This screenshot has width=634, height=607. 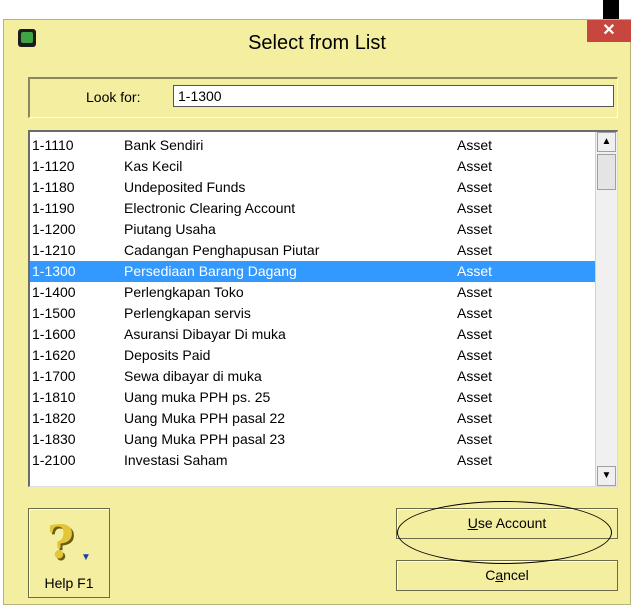 What do you see at coordinates (490, 575) in the screenshot?
I see `cancel-label-start: C` at bounding box center [490, 575].